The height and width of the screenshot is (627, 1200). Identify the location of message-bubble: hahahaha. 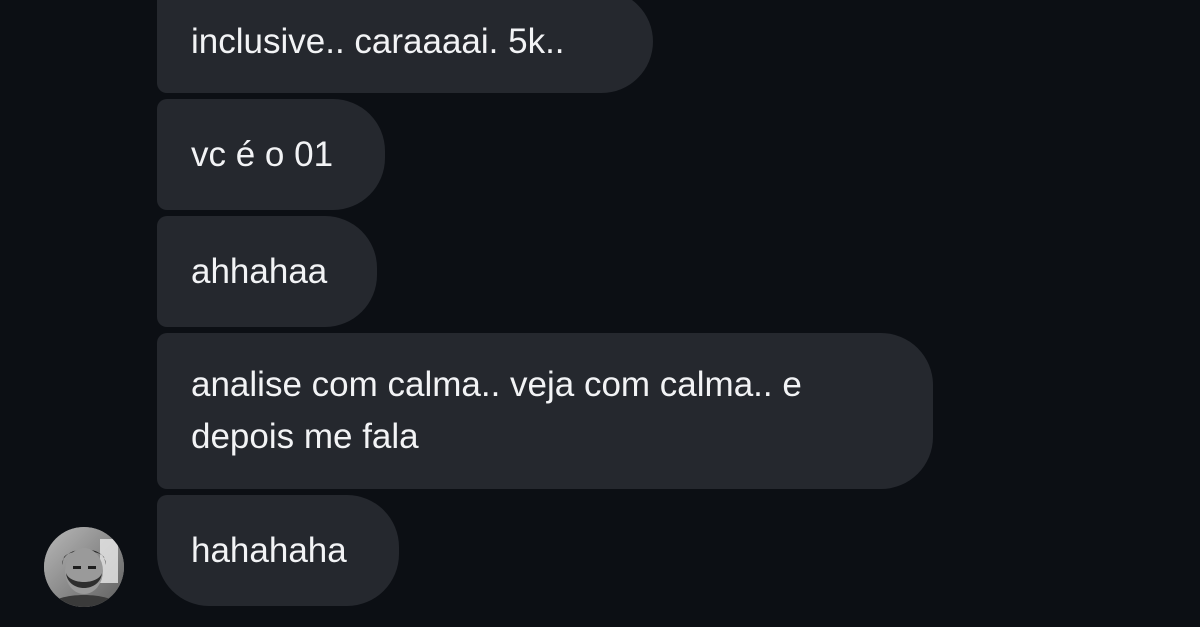
(278, 550).